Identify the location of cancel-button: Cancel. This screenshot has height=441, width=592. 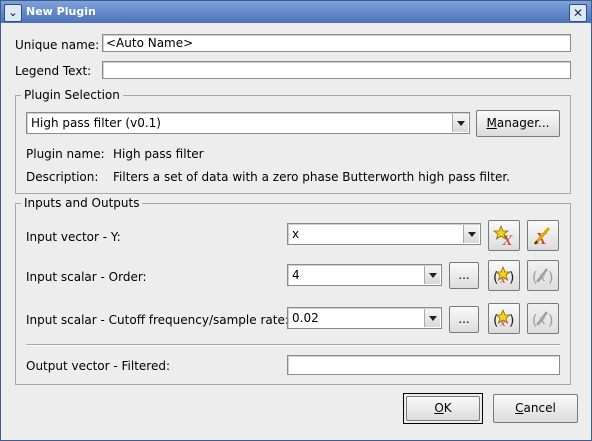
(535, 408).